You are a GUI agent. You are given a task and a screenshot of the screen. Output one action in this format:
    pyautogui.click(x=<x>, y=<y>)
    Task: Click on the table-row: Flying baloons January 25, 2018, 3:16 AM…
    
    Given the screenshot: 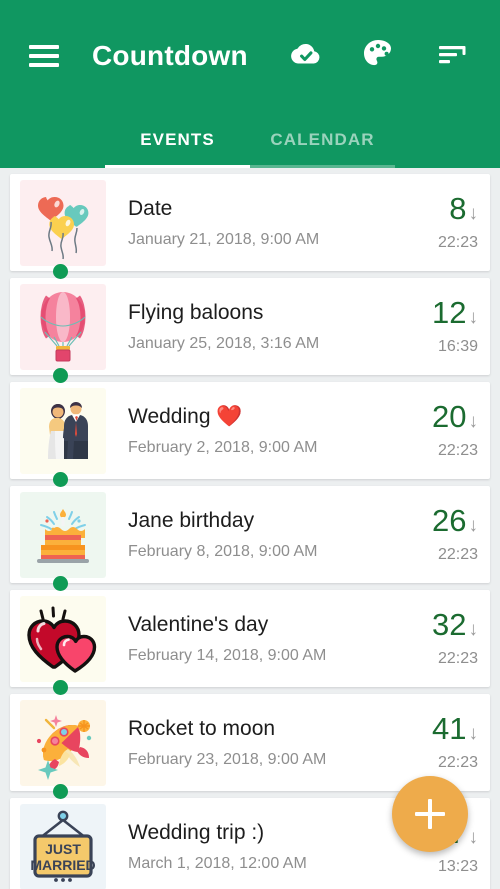 What is the action you would take?
    pyautogui.click(x=250, y=330)
    